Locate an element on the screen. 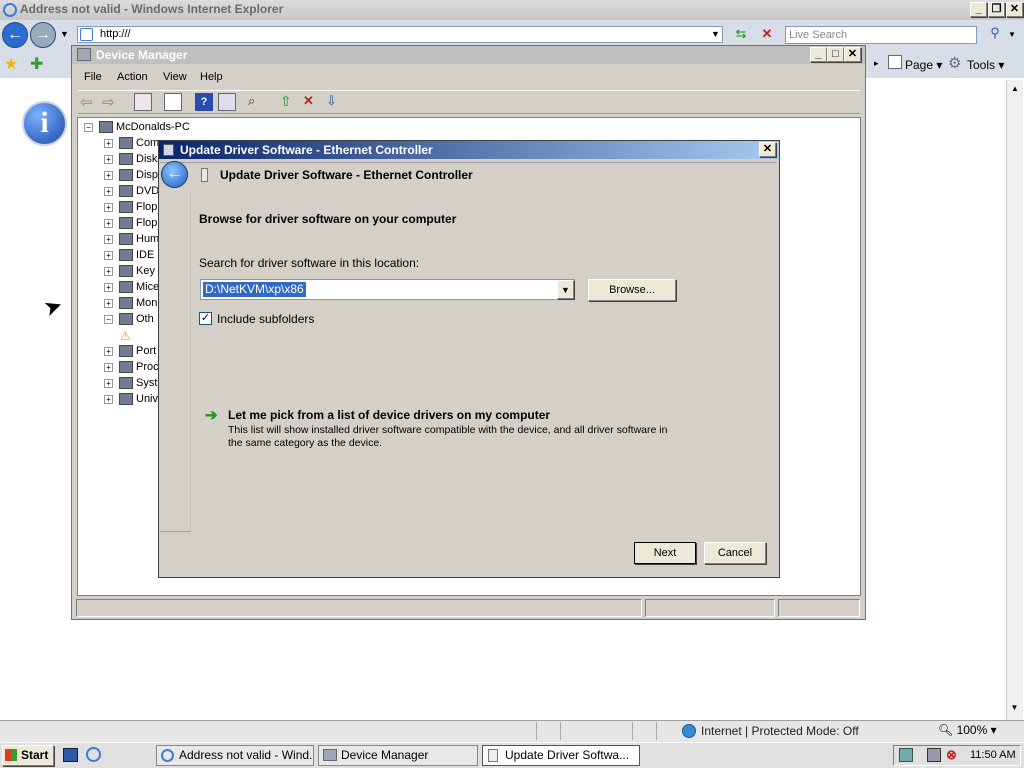  menu-action: Action is located at coordinates (132, 77).